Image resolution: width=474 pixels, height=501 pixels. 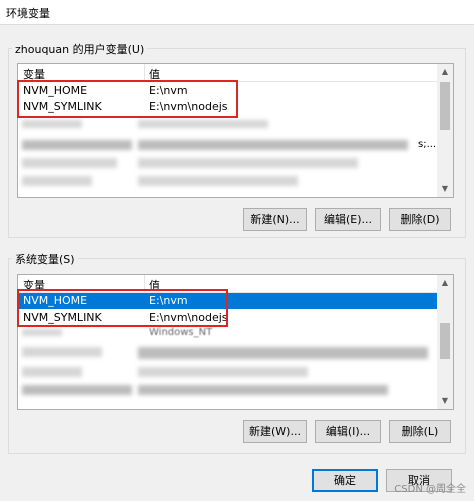 What do you see at coordinates (80, 49) in the screenshot?
I see `user-vars-group-label: zhouquan 的用户变量(U)` at bounding box center [80, 49].